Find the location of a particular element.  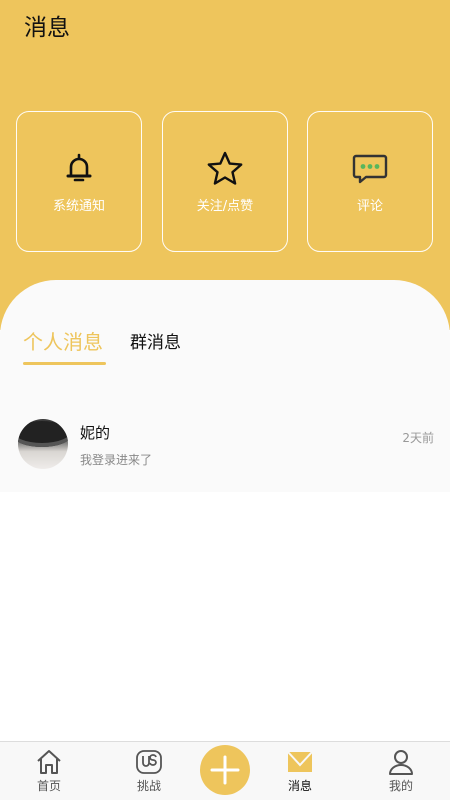

plus-icon is located at coordinates (225, 770).